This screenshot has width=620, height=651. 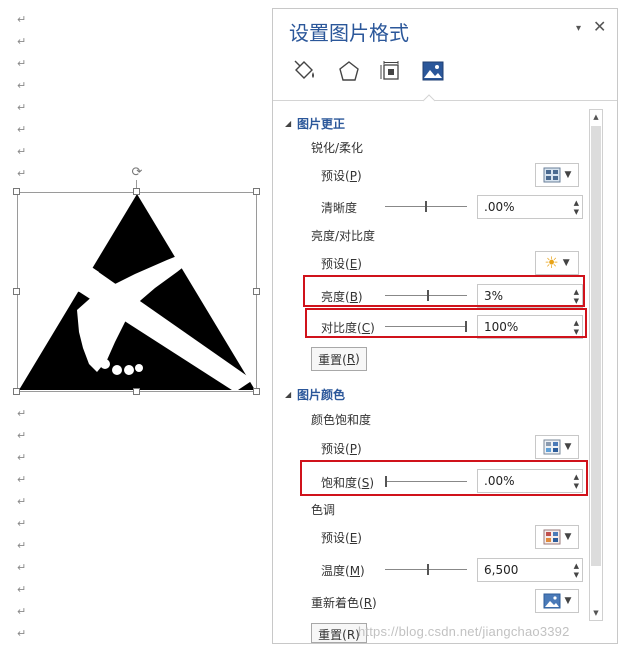 What do you see at coordinates (137, 292) in the screenshot?
I see `selection-border` at bounding box center [137, 292].